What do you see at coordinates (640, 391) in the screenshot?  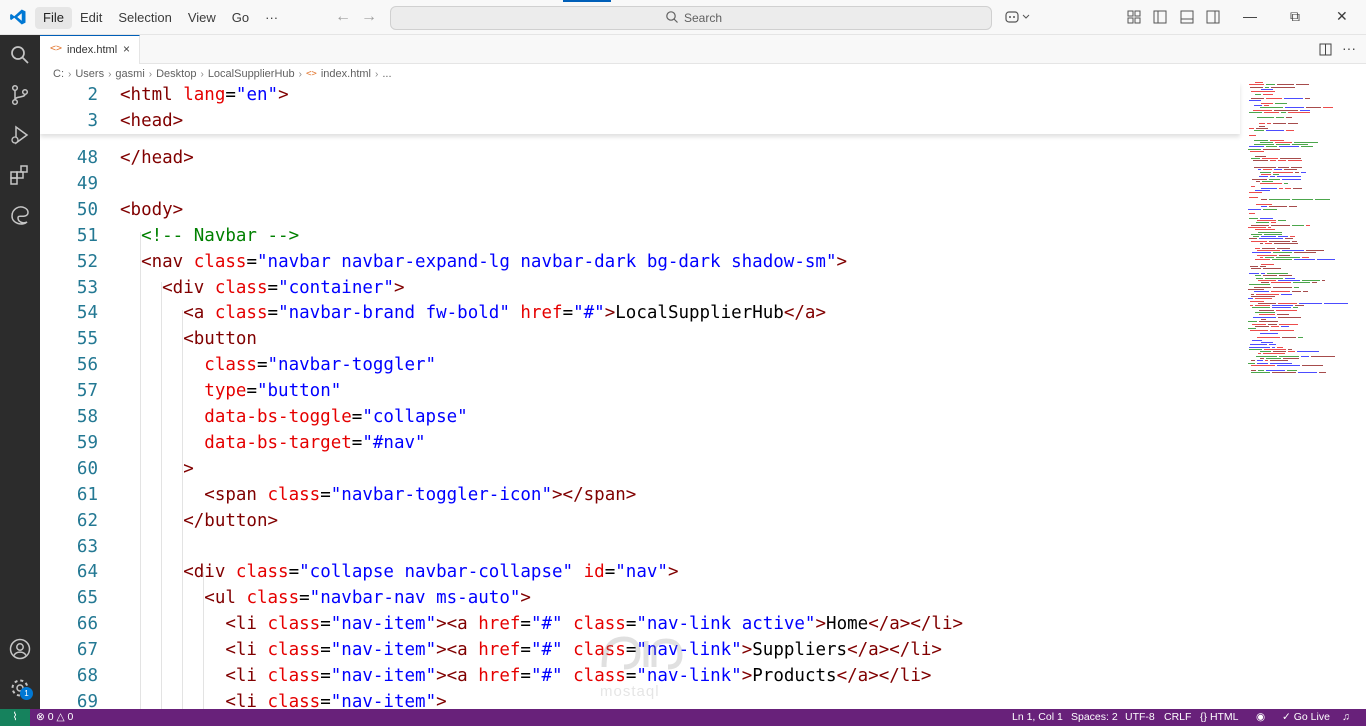 I see `code-line: 57 type="button"` at bounding box center [640, 391].